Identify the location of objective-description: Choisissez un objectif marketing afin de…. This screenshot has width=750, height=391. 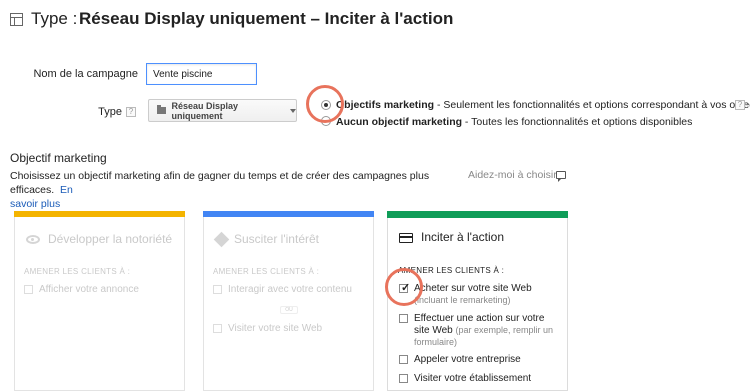
(220, 190).